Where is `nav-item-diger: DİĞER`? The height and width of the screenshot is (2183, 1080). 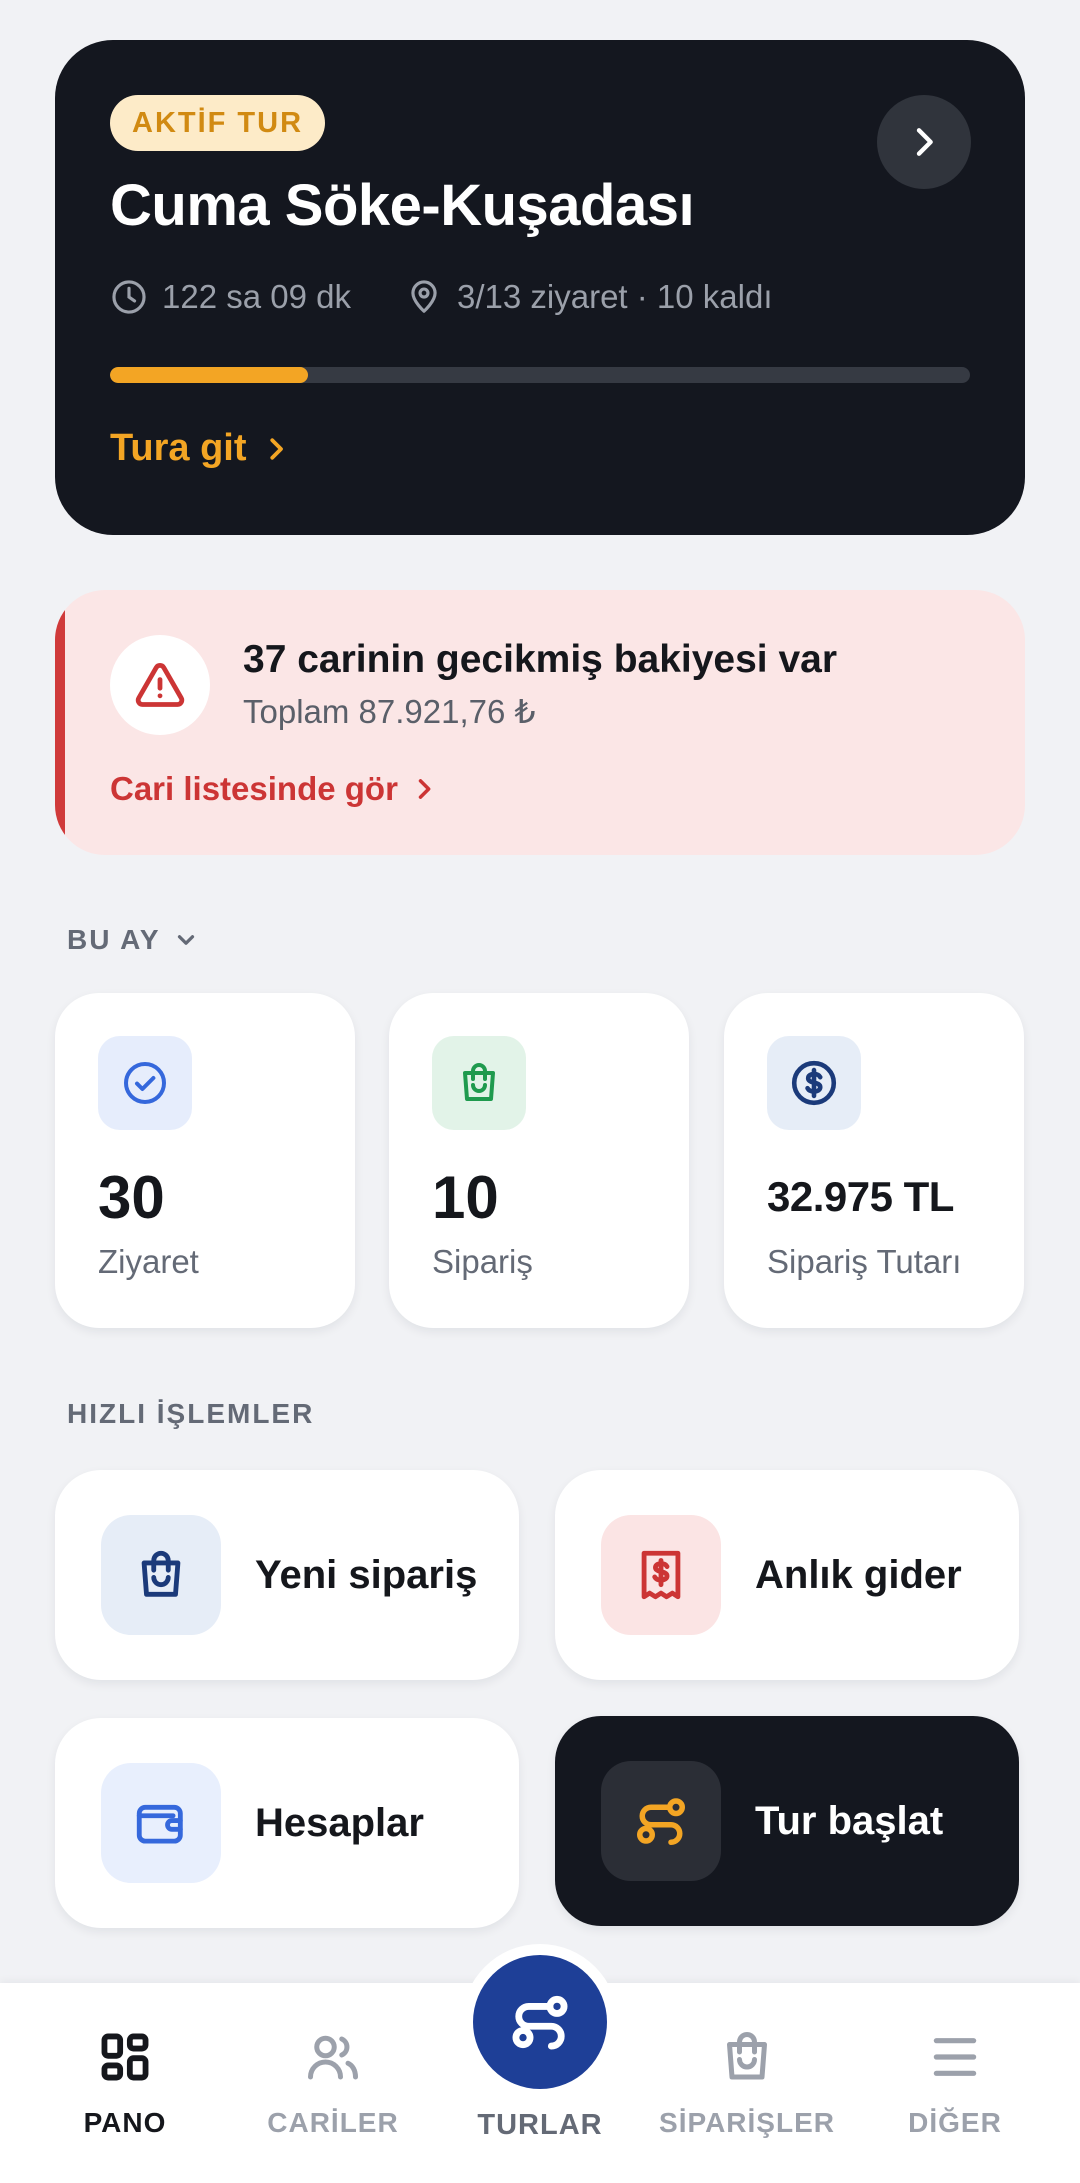 nav-item-diger: DİĞER is located at coordinates (955, 2083).